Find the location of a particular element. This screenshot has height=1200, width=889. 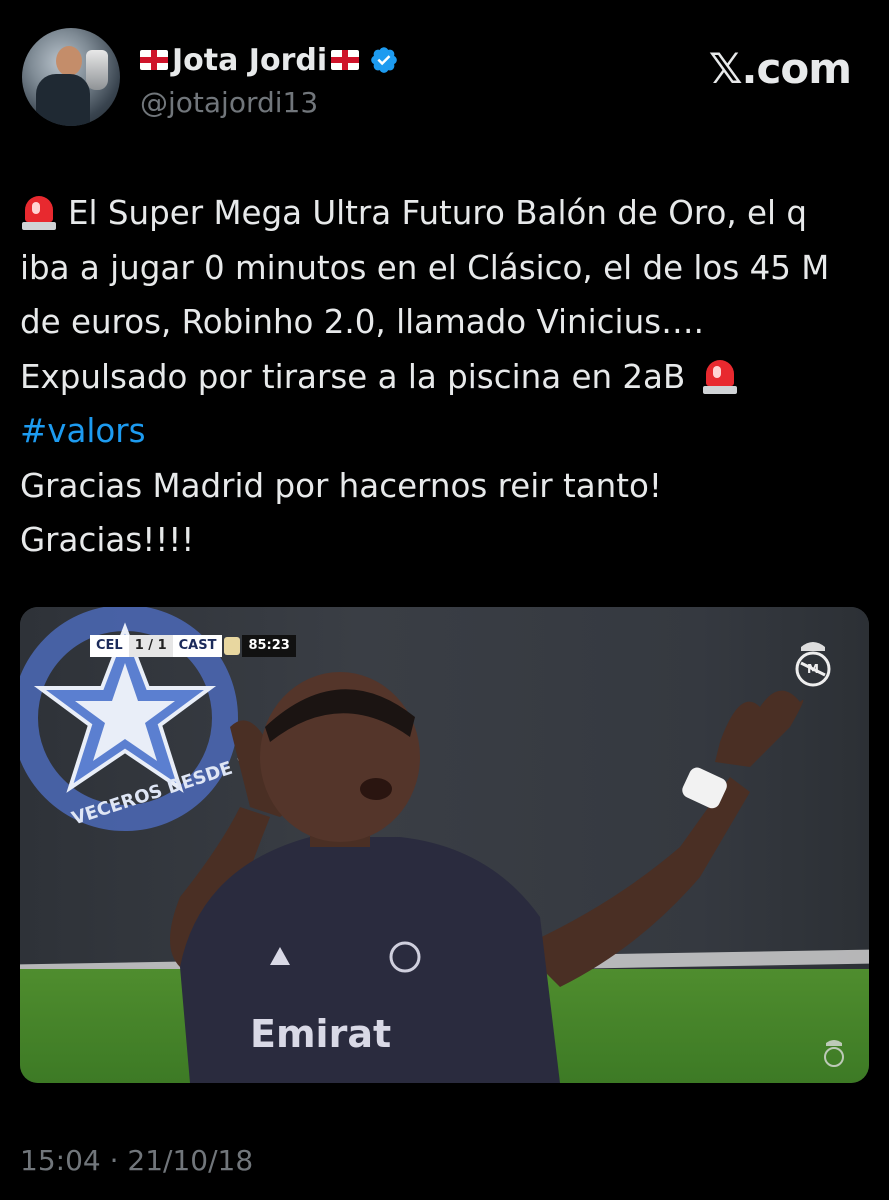

display-name-row: Jota Jordi is located at coordinates (269, 60).